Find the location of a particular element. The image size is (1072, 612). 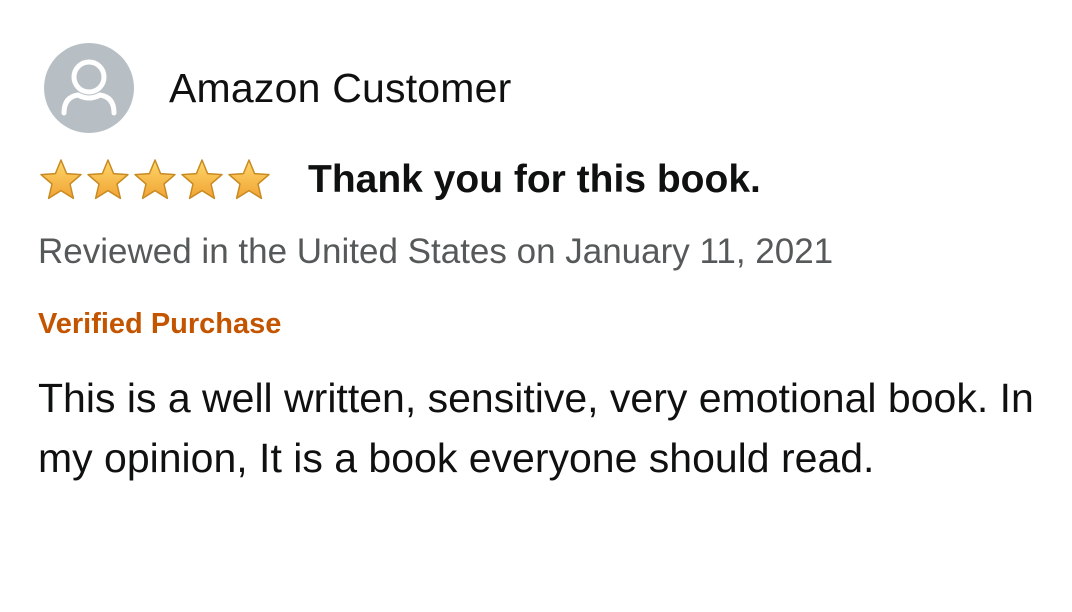

avatar is located at coordinates (89, 88).